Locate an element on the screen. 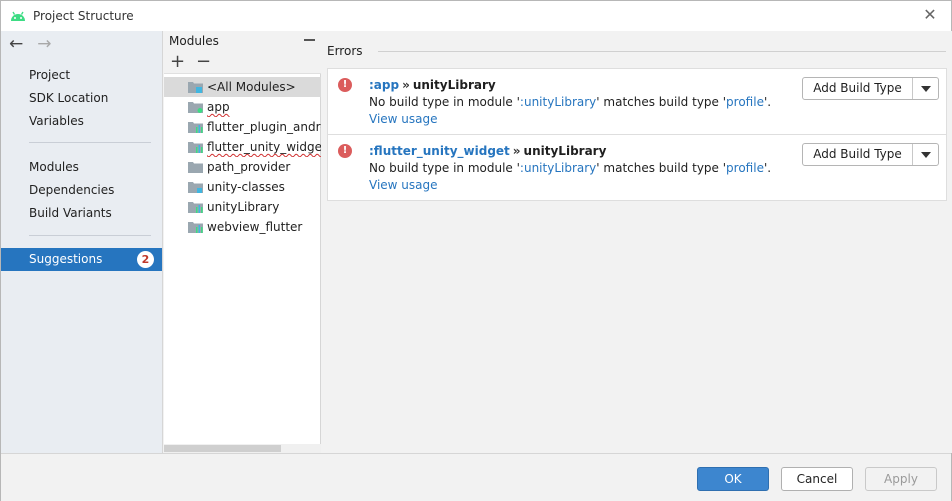 The width and height of the screenshot is (952, 501). nav-item-build-variants: Build Variants is located at coordinates (81, 213).